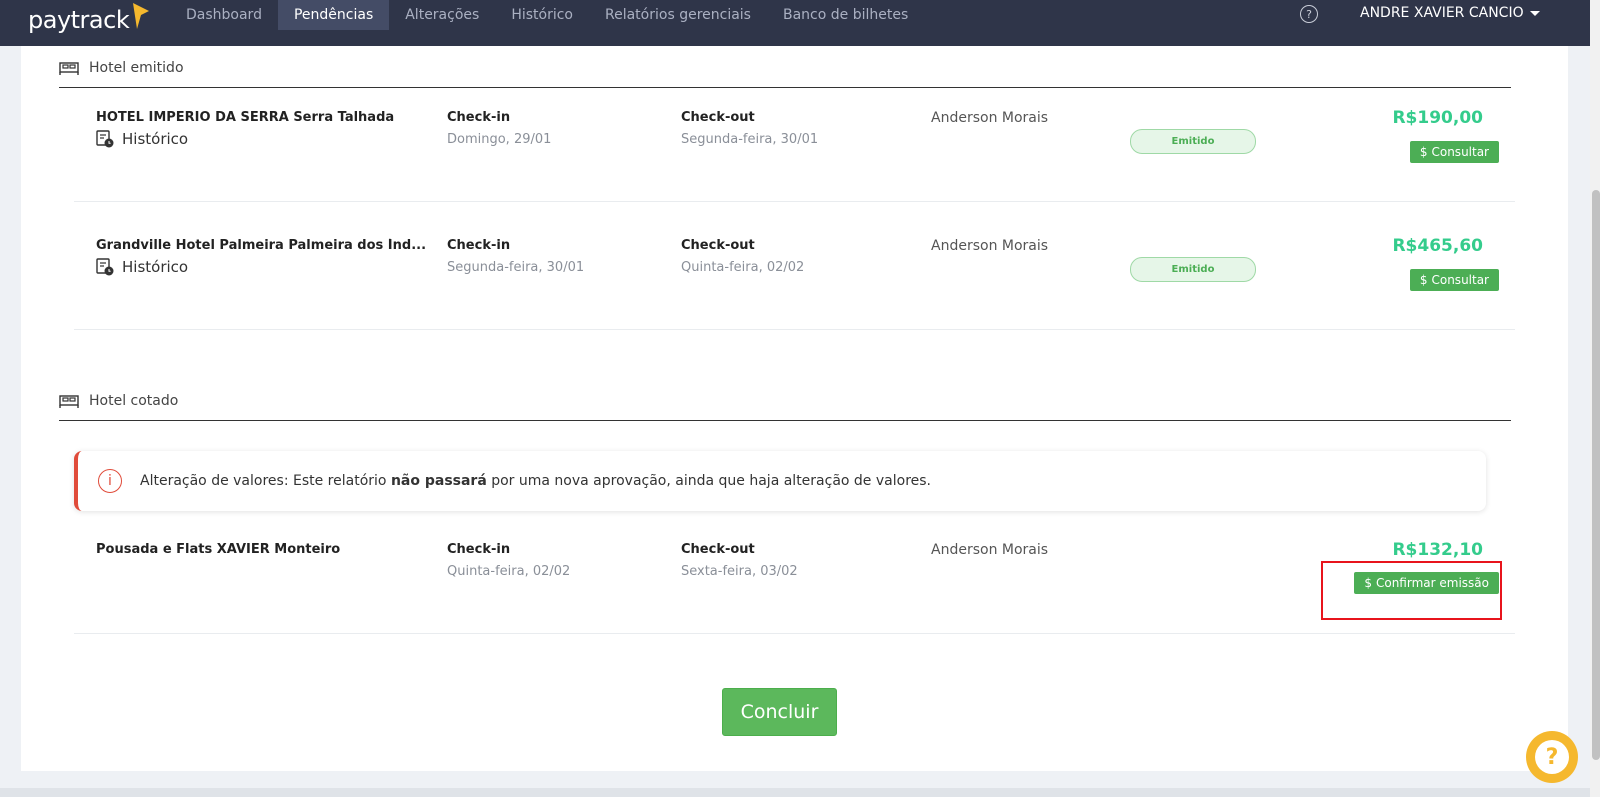  What do you see at coordinates (134, 400) in the screenshot?
I see `section-title: Hotel cotado` at bounding box center [134, 400].